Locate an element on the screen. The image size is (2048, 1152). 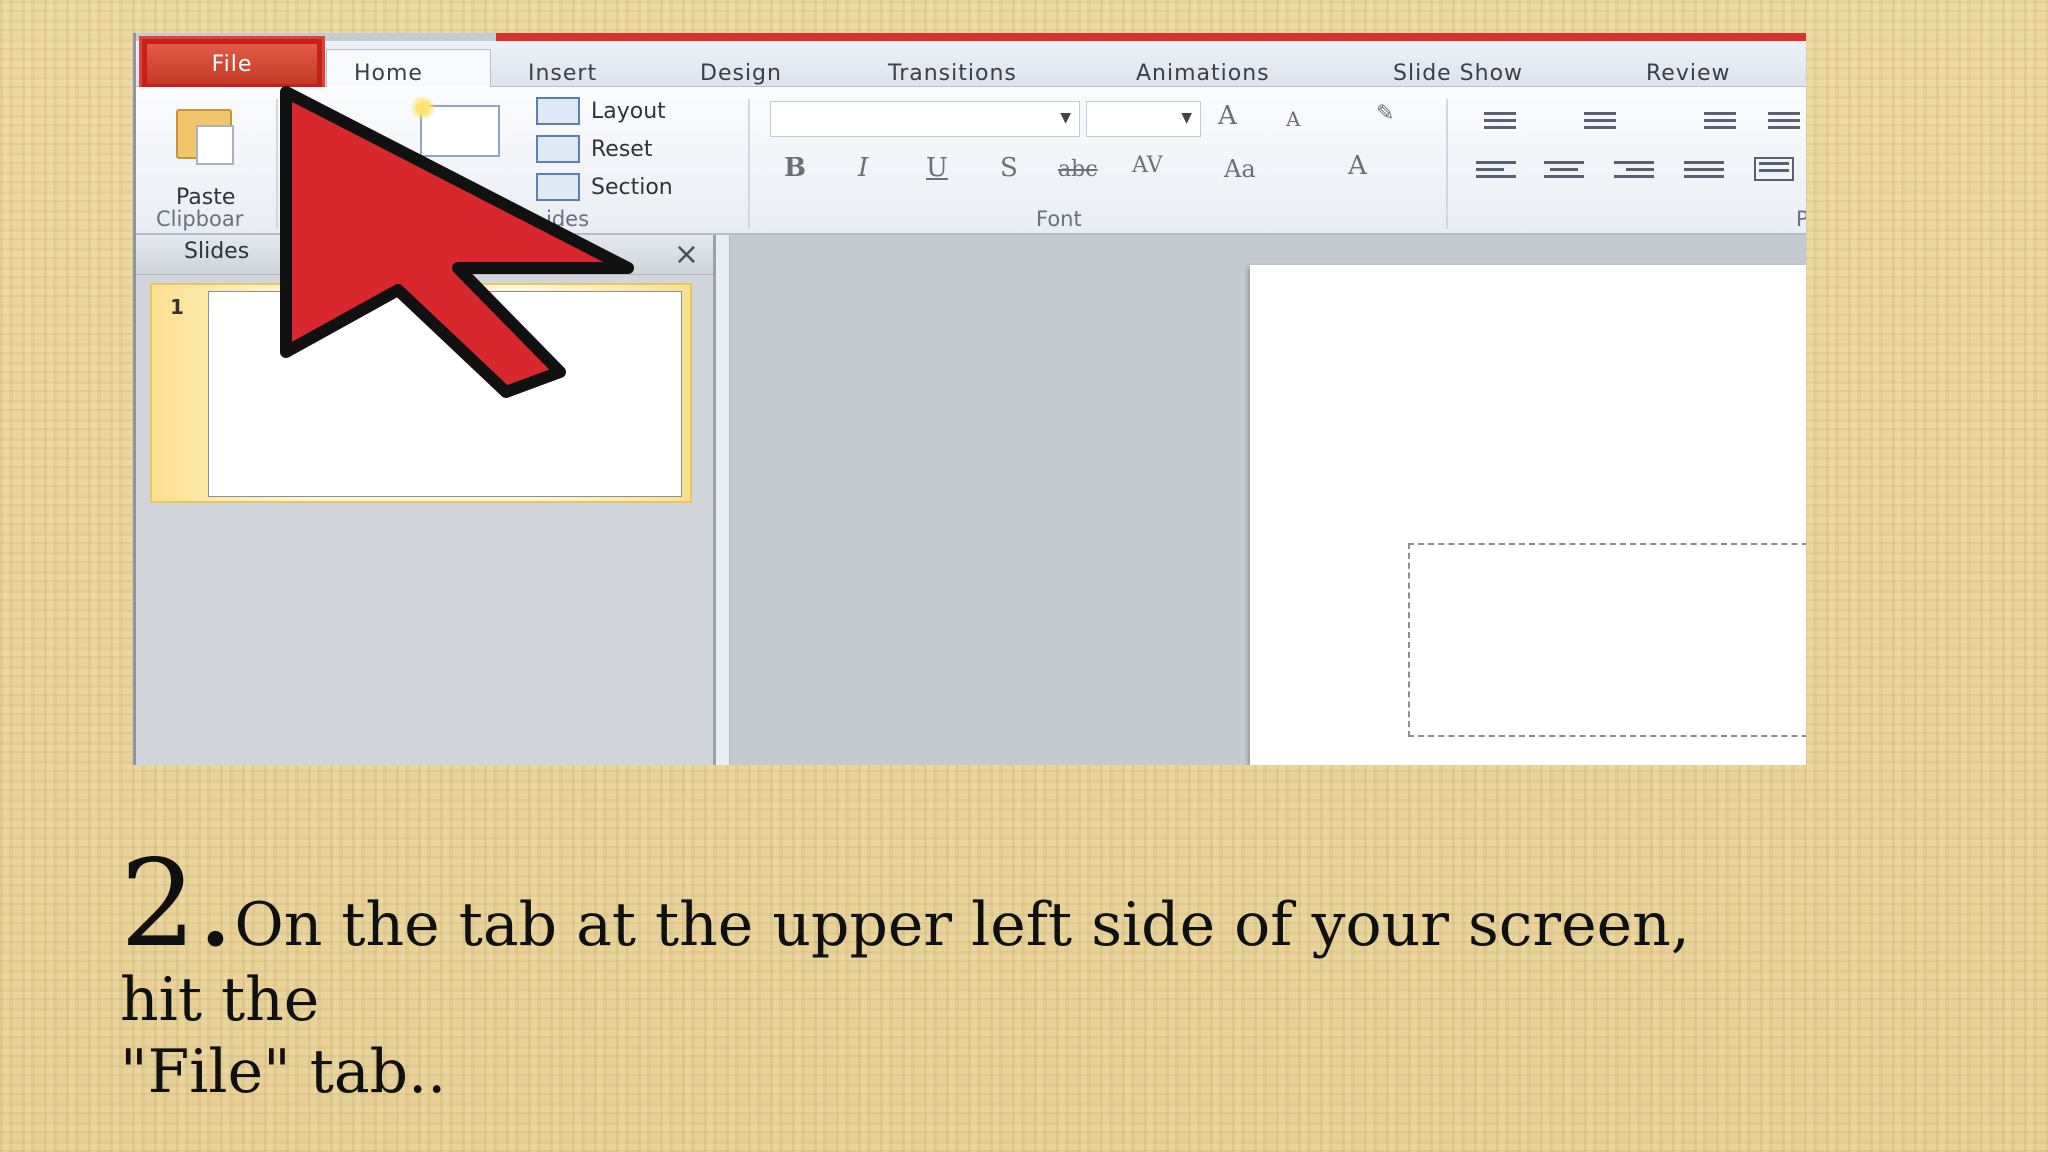
slide-canvas is located at coordinates (1528, 515).